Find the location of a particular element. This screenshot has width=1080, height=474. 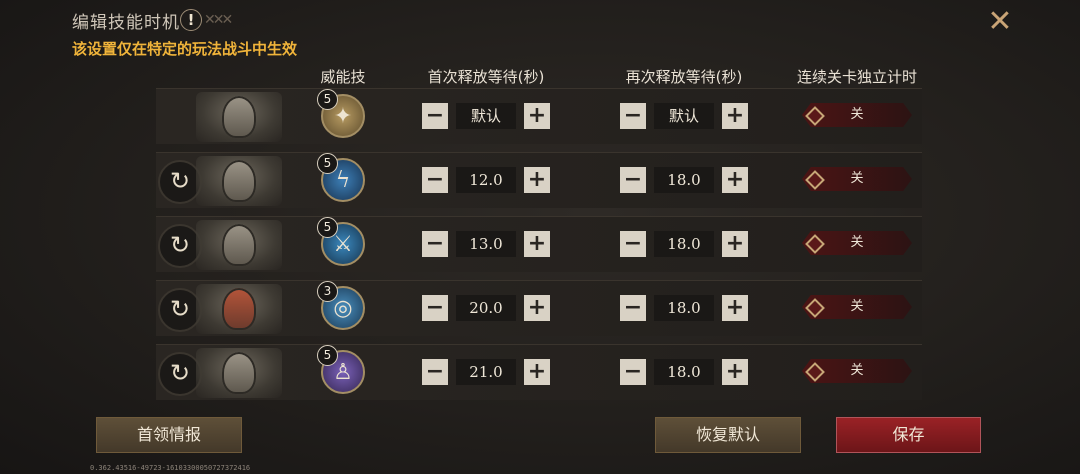

hero-row: ↻ ϟ 5 − 12.0 + − 18.0 + 关 is located at coordinates (539, 180).